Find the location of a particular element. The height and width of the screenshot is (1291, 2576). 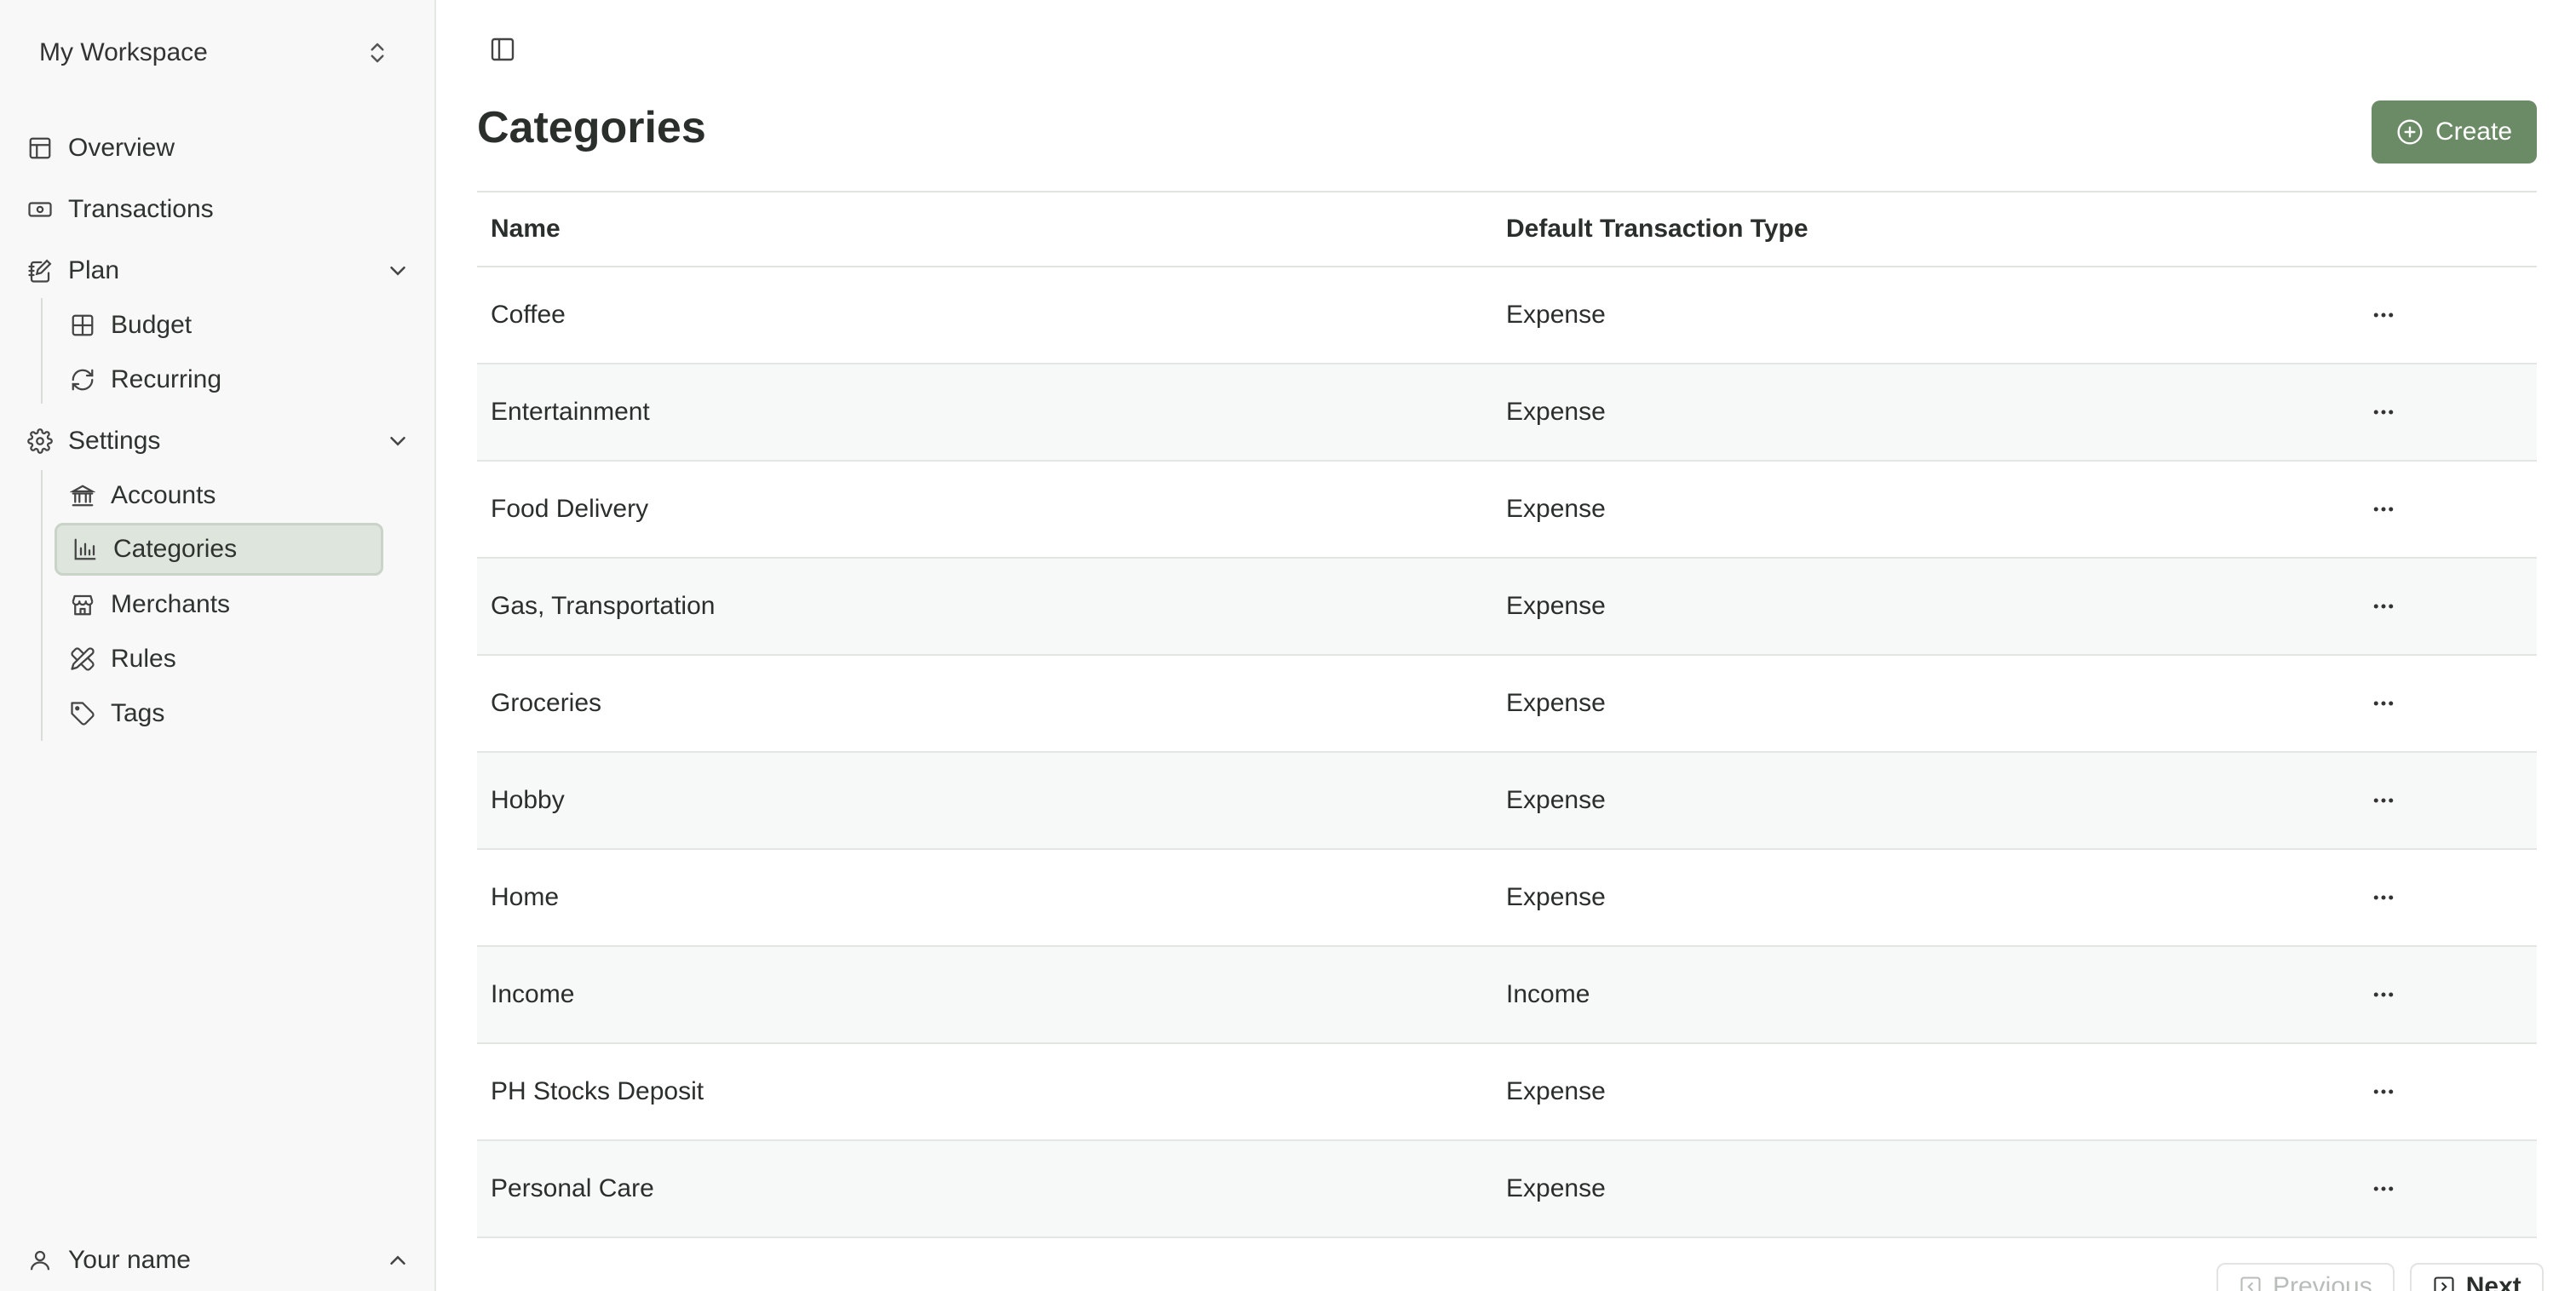

sidebar-item-settings: Settings is located at coordinates (218, 441).